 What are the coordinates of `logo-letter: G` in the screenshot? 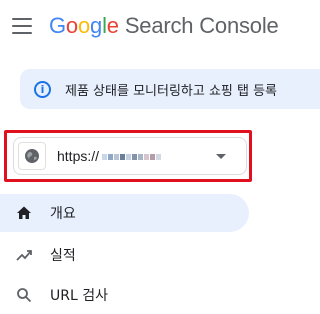 It's located at (57, 25).